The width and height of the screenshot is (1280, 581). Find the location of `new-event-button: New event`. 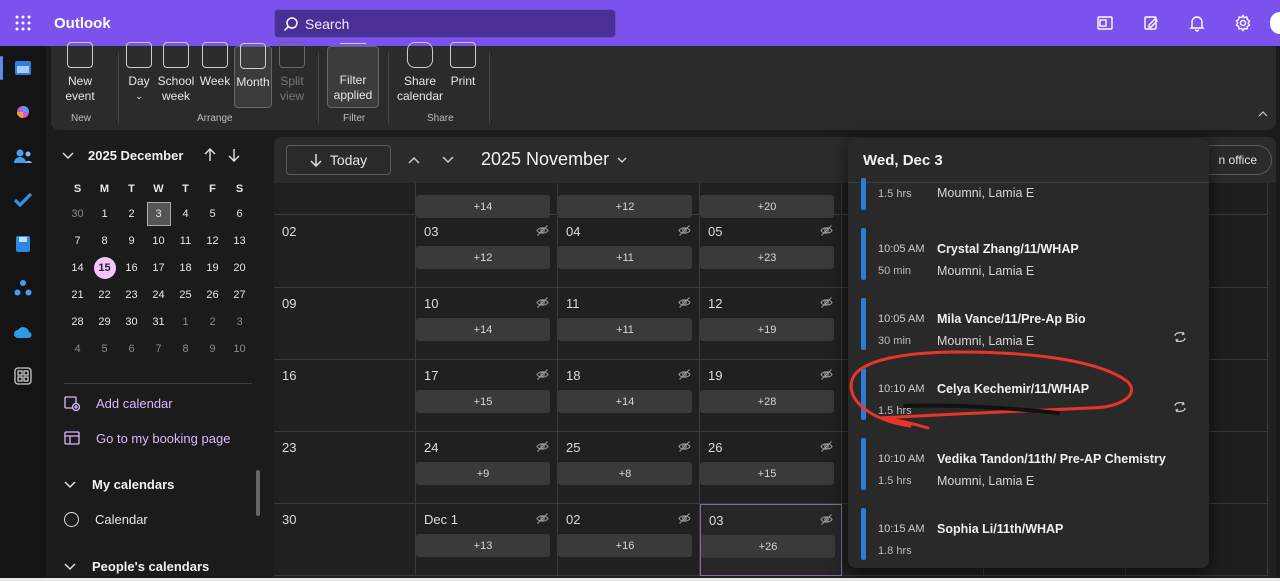

new-event-button: New event is located at coordinates (80, 73).